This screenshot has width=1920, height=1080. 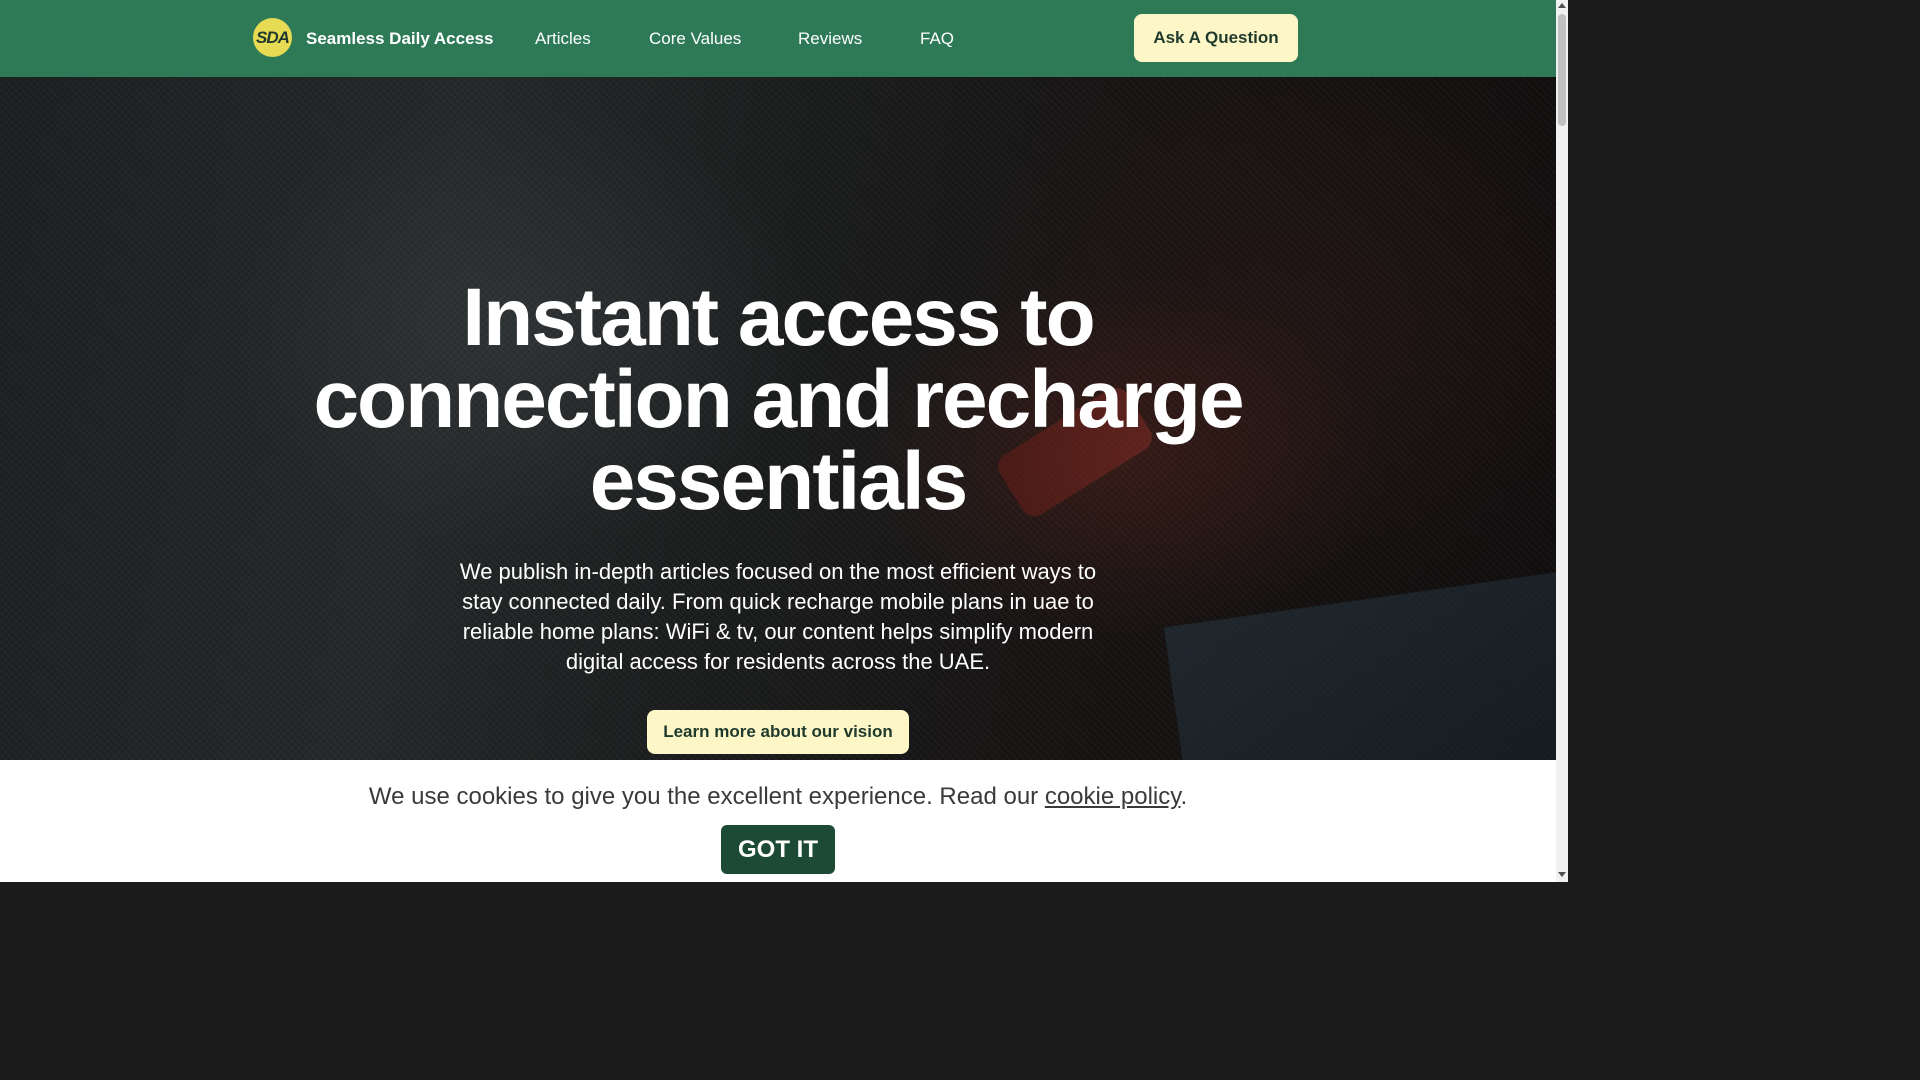 I want to click on scroll-up-arrow-icon, so click(x=1562, y=5).